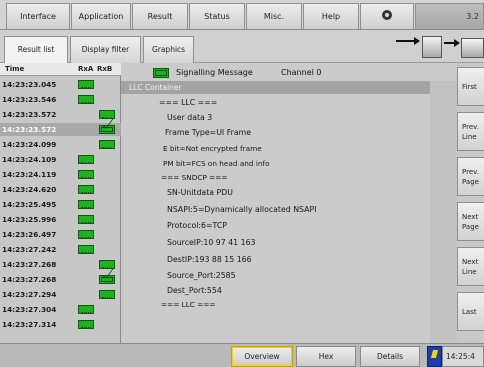 The height and width of the screenshot is (367, 484). I want to click on detail-line: PM bit=FCS on head and info, so click(216, 163).